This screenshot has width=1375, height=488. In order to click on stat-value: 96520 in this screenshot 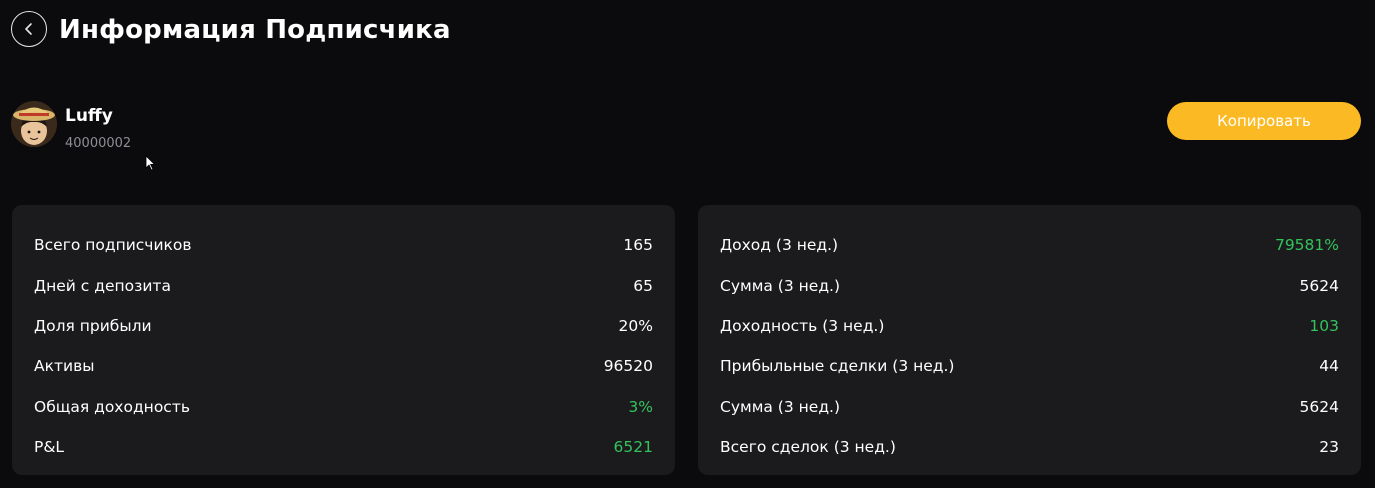, I will do `click(628, 366)`.